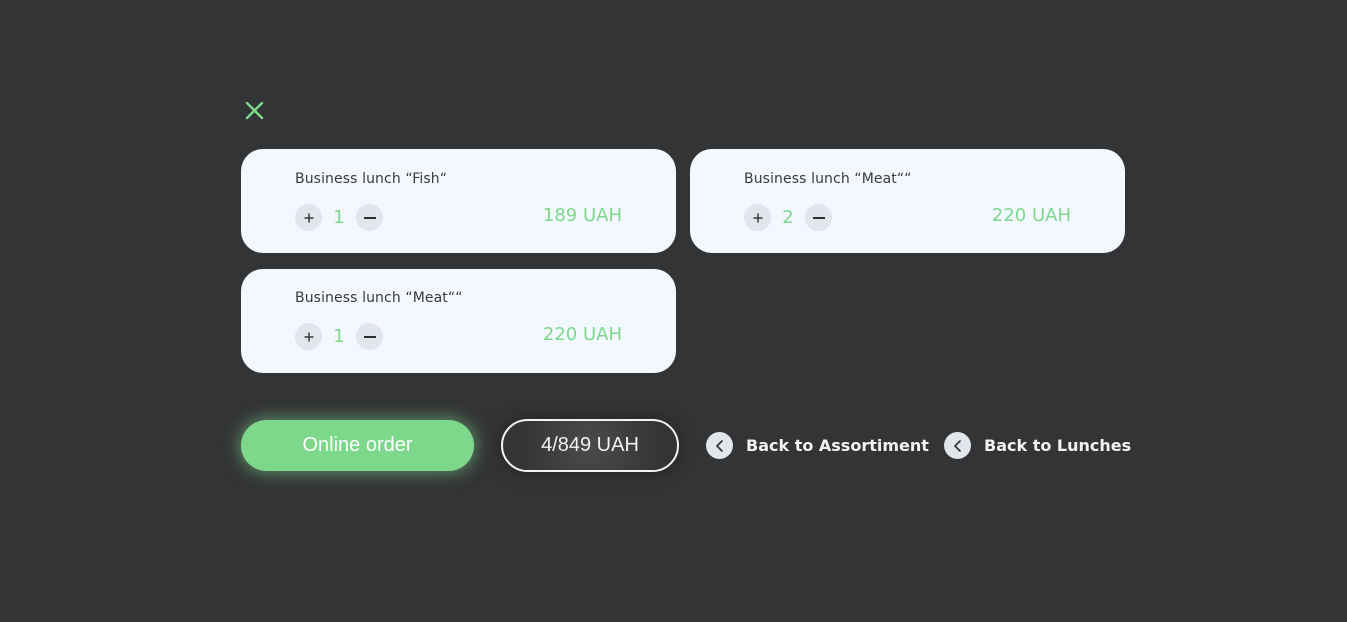  Describe the element at coordinates (357, 445) in the screenshot. I see `online-order-button: Online order` at that location.